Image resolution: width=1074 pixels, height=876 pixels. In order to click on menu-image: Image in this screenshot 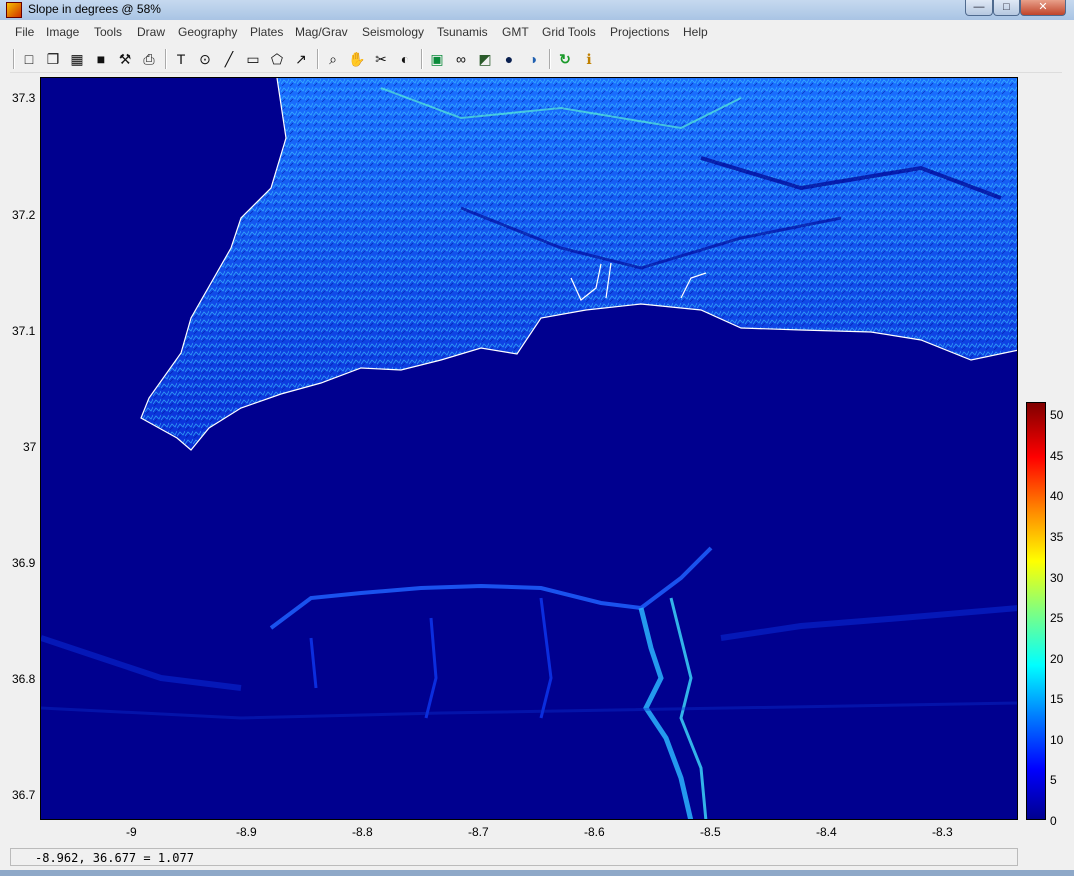, I will do `click(62, 32)`.